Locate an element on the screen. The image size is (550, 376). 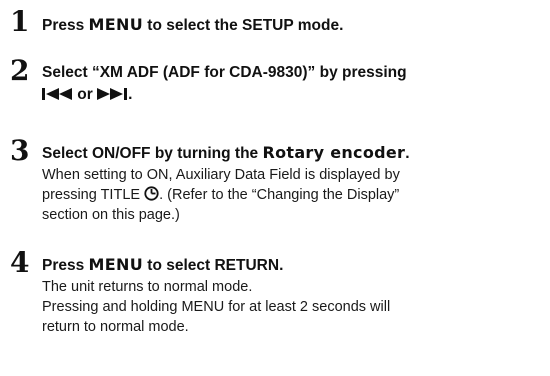
step-number: 3 is located at coordinates (20, 150).